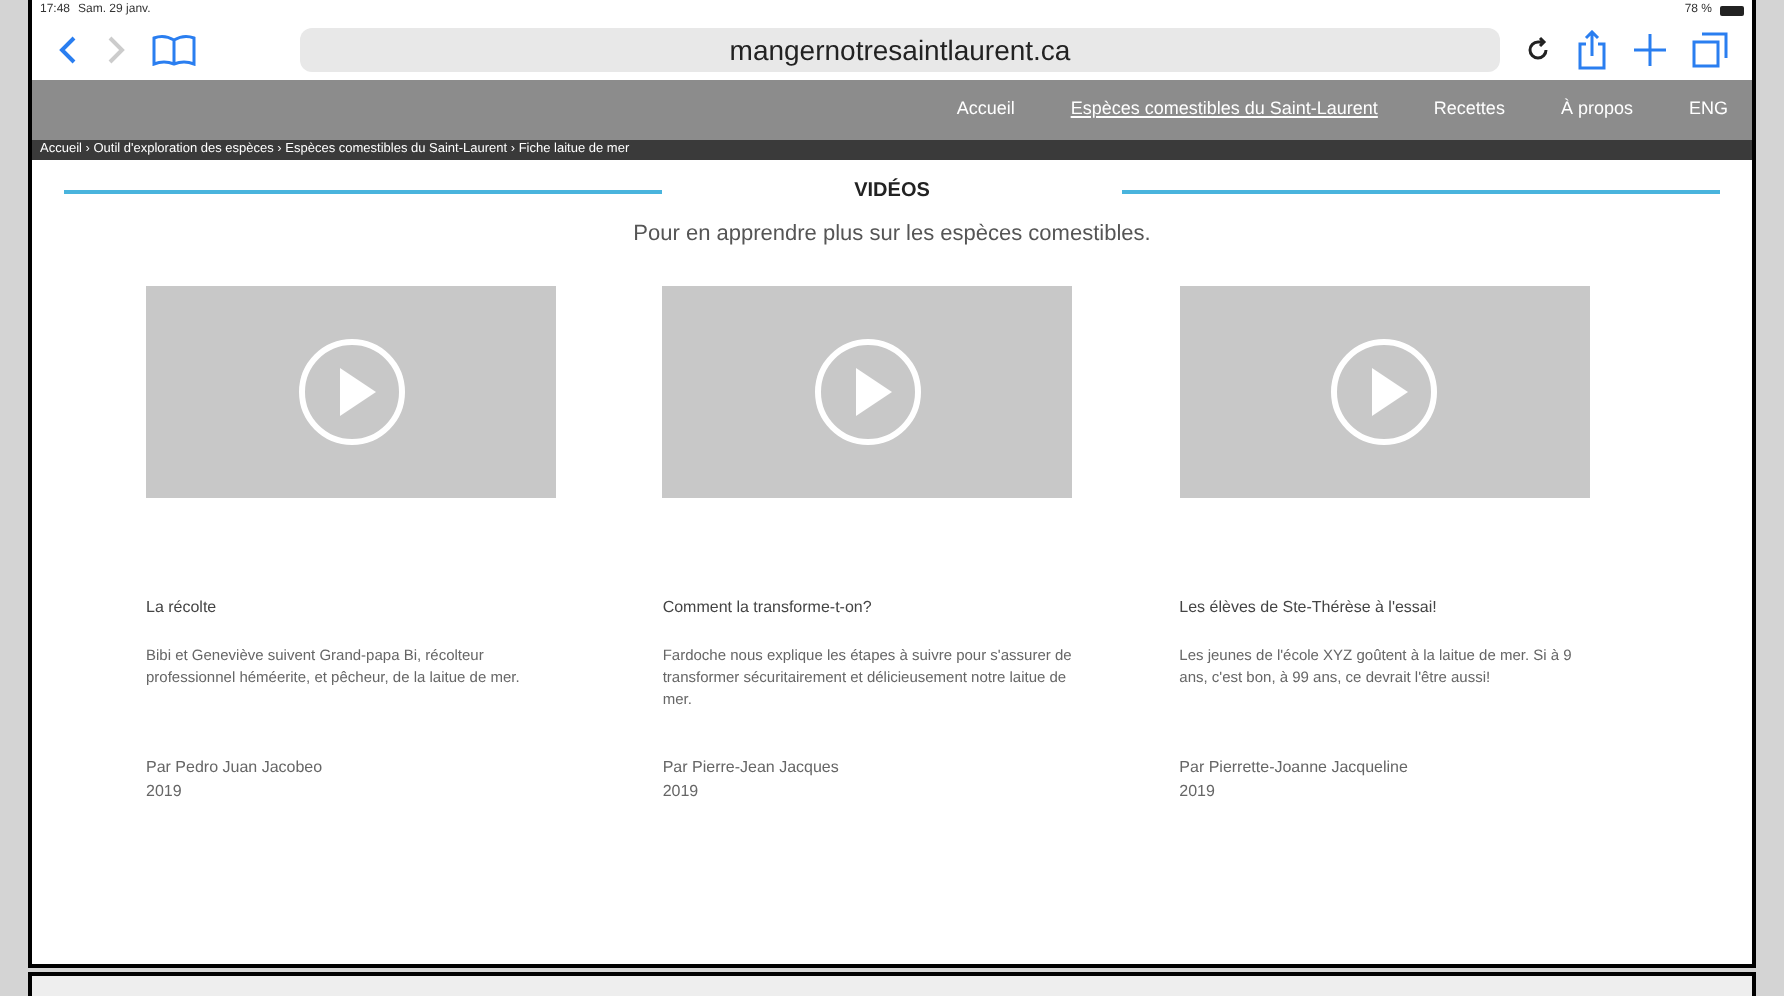 The image size is (1784, 996). I want to click on nav-link: Espèces comestibles du Saint-Laurent, so click(1224, 110).